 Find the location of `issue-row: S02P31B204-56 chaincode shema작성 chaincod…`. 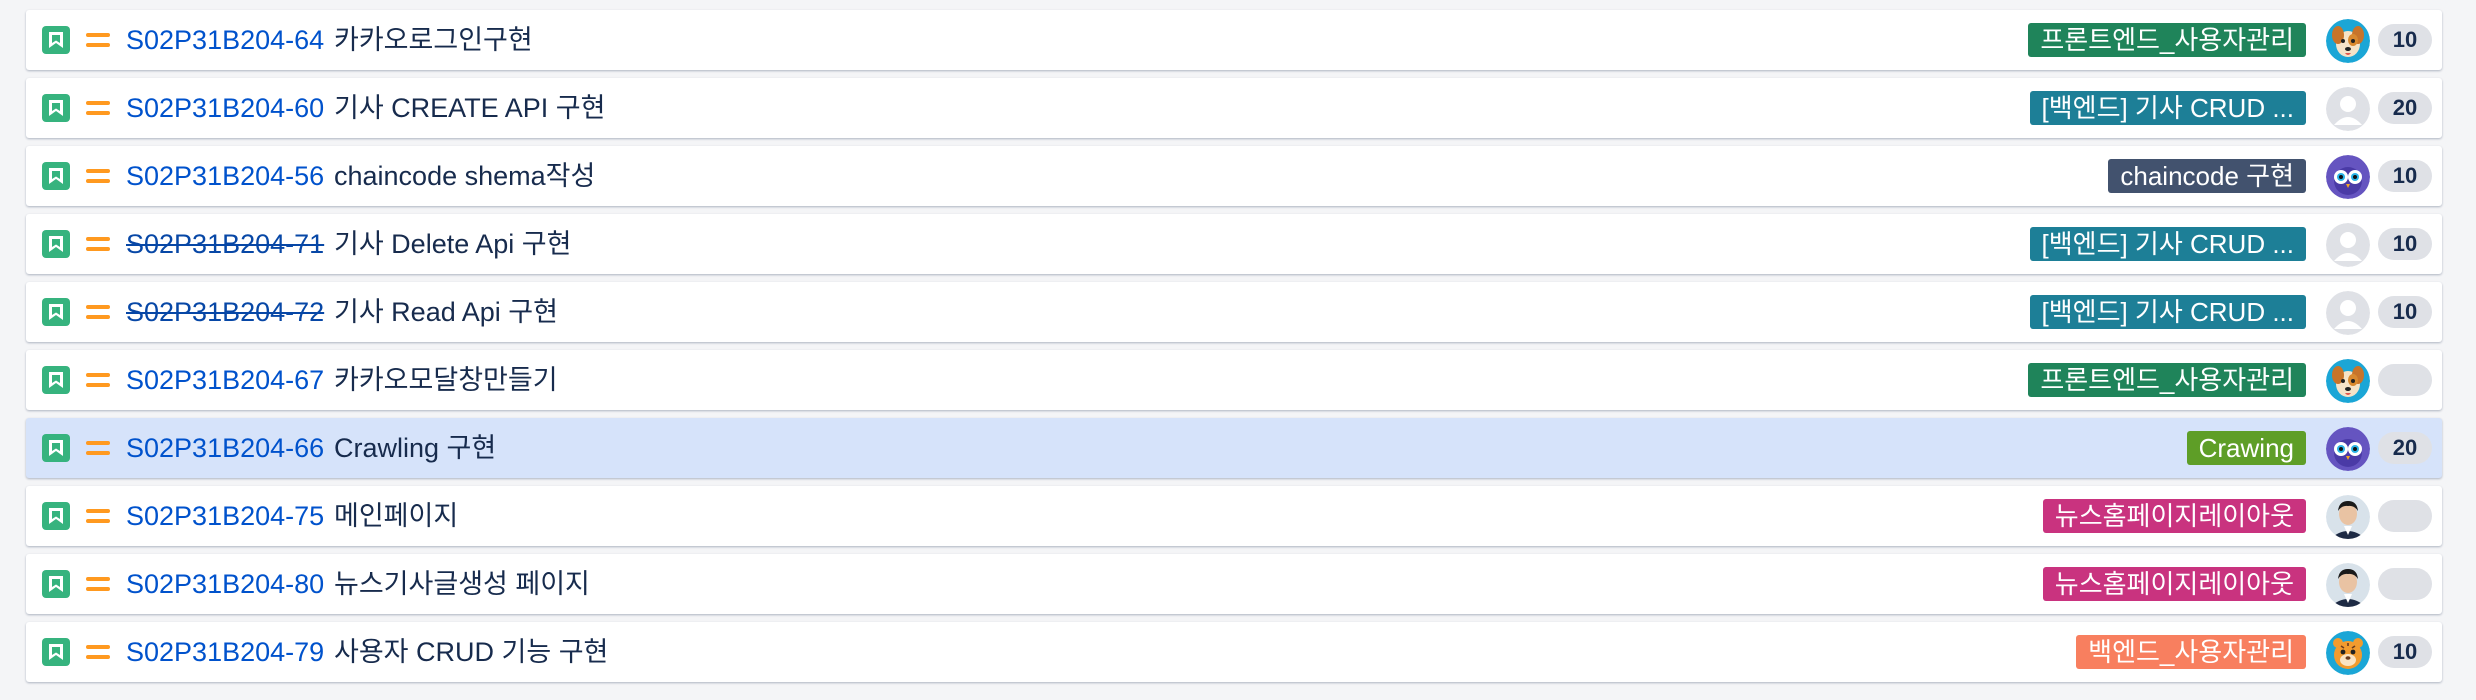

issue-row: S02P31B204-56 chaincode shema작성 chaincod… is located at coordinates (1234, 176).